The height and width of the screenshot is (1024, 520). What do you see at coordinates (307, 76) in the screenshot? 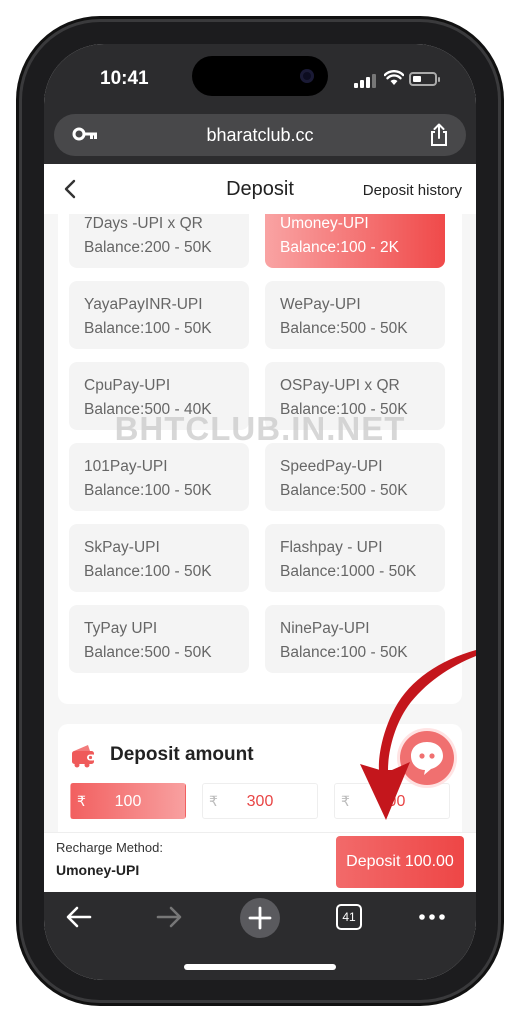
I see `camera-icon` at bounding box center [307, 76].